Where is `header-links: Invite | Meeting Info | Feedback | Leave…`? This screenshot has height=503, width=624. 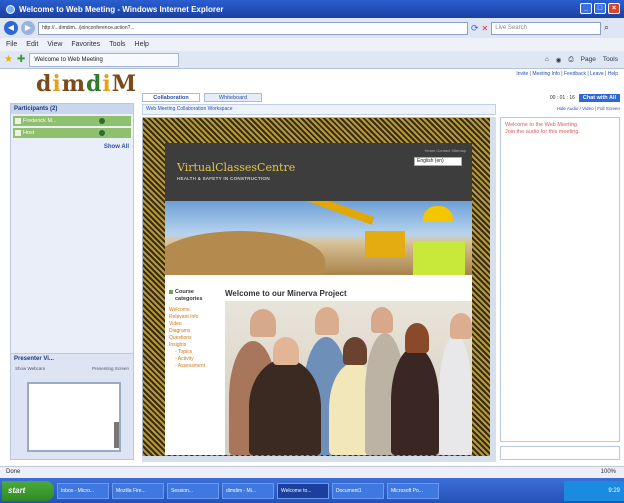 header-links: Invite | Meeting Info | Feedback | Leave… is located at coordinates (567, 74).